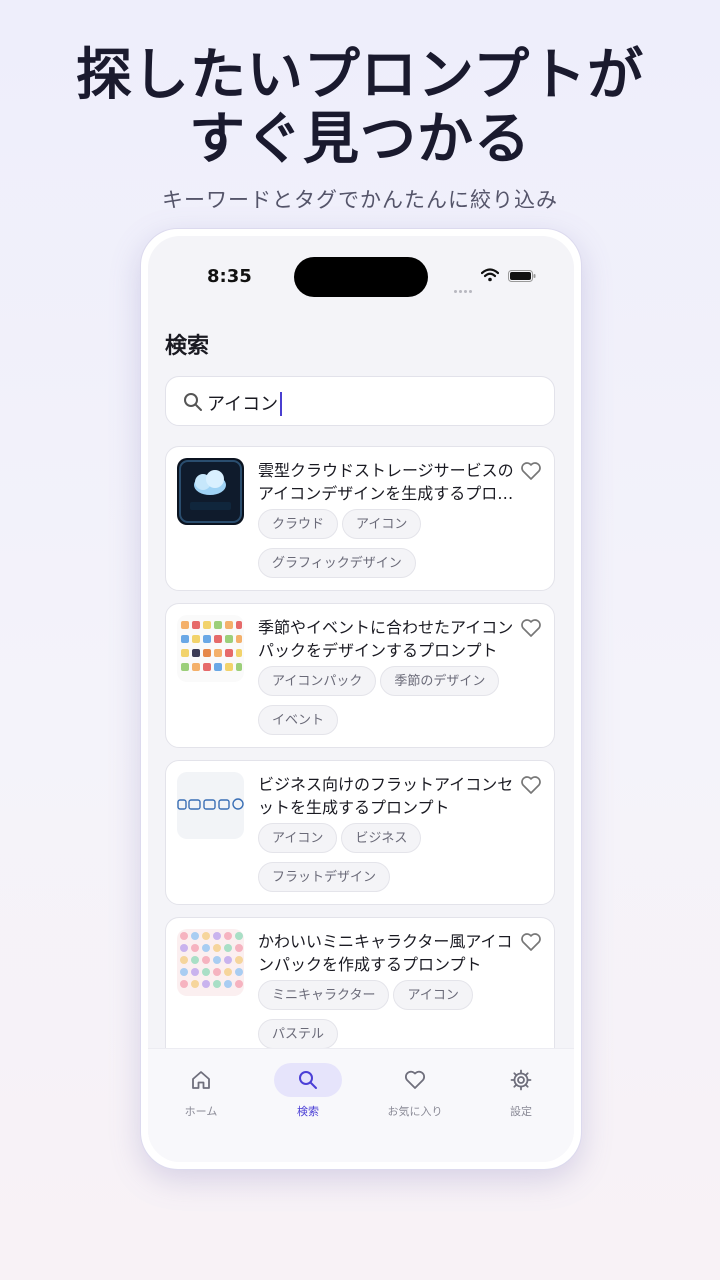 The width and height of the screenshot is (720, 1280). I want to click on tab-search-label: 検索, so click(308, 1111).